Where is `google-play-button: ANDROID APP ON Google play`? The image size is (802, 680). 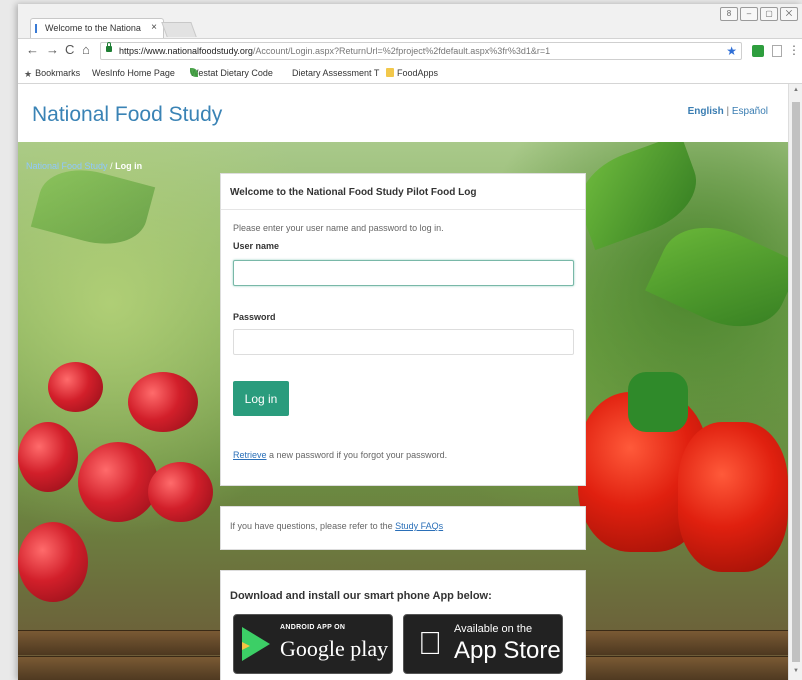
google-play-button: ANDROID APP ON Google play is located at coordinates (313, 644).